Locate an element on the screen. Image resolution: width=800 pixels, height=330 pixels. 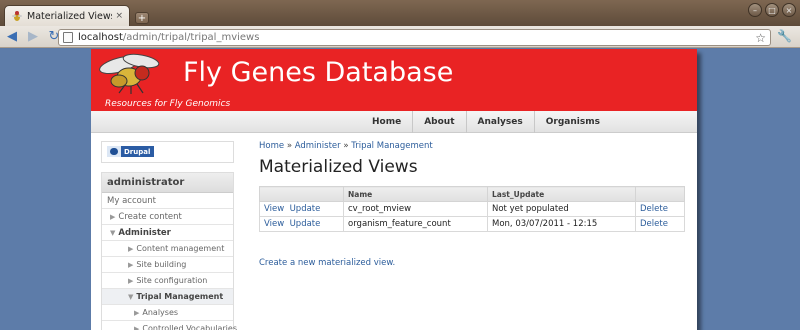
header-delete is located at coordinates (660, 194).